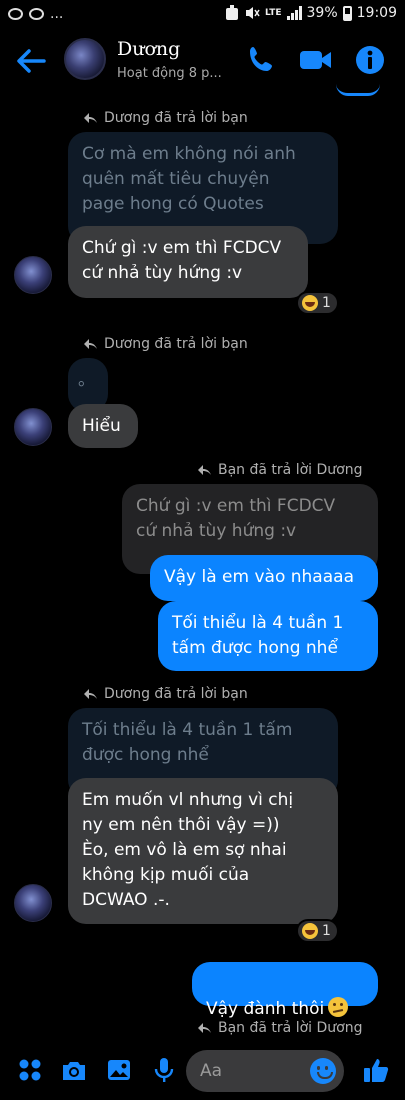 This screenshot has height=1100, width=405. What do you see at coordinates (294, 13) in the screenshot?
I see `signal-icon` at bounding box center [294, 13].